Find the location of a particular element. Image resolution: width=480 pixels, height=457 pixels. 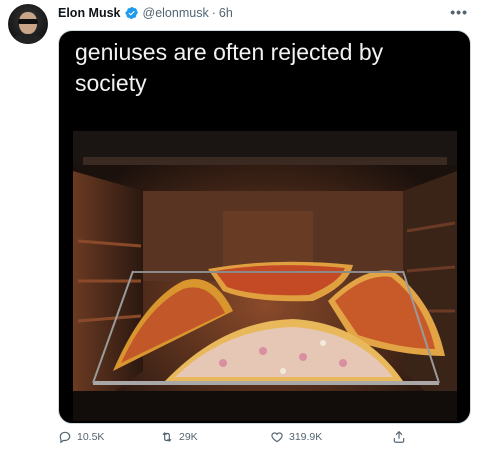

reply-button: 10.5K is located at coordinates (81, 437).